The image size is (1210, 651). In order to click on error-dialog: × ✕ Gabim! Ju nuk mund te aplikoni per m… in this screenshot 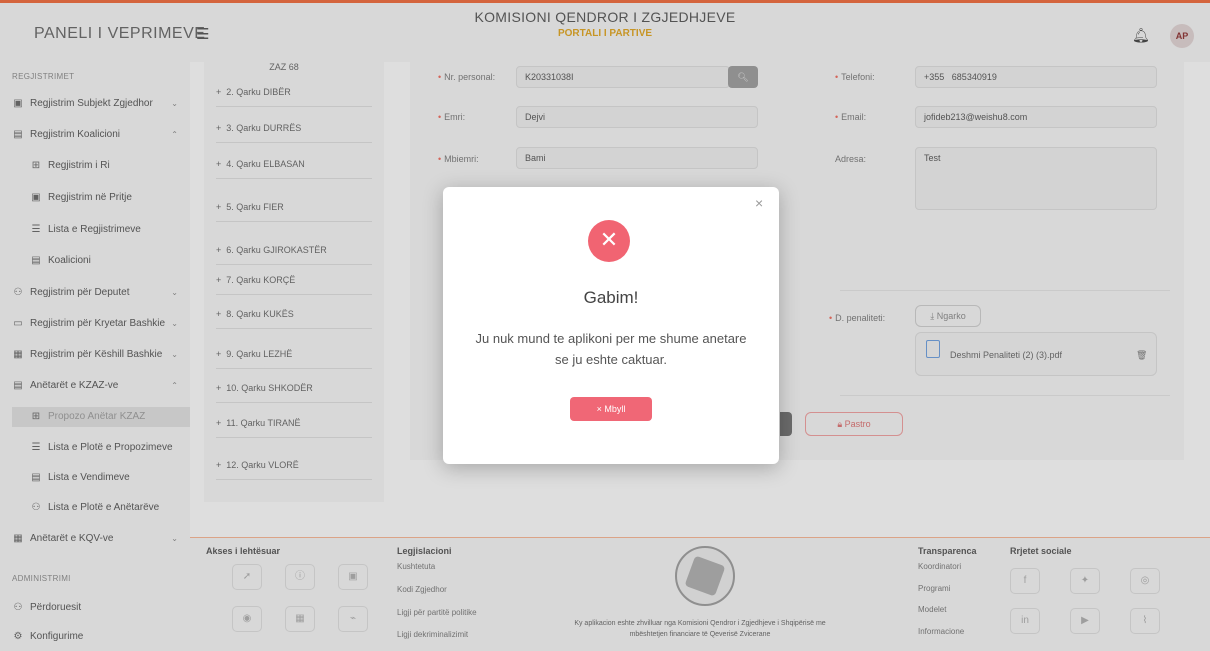, I will do `click(611, 325)`.